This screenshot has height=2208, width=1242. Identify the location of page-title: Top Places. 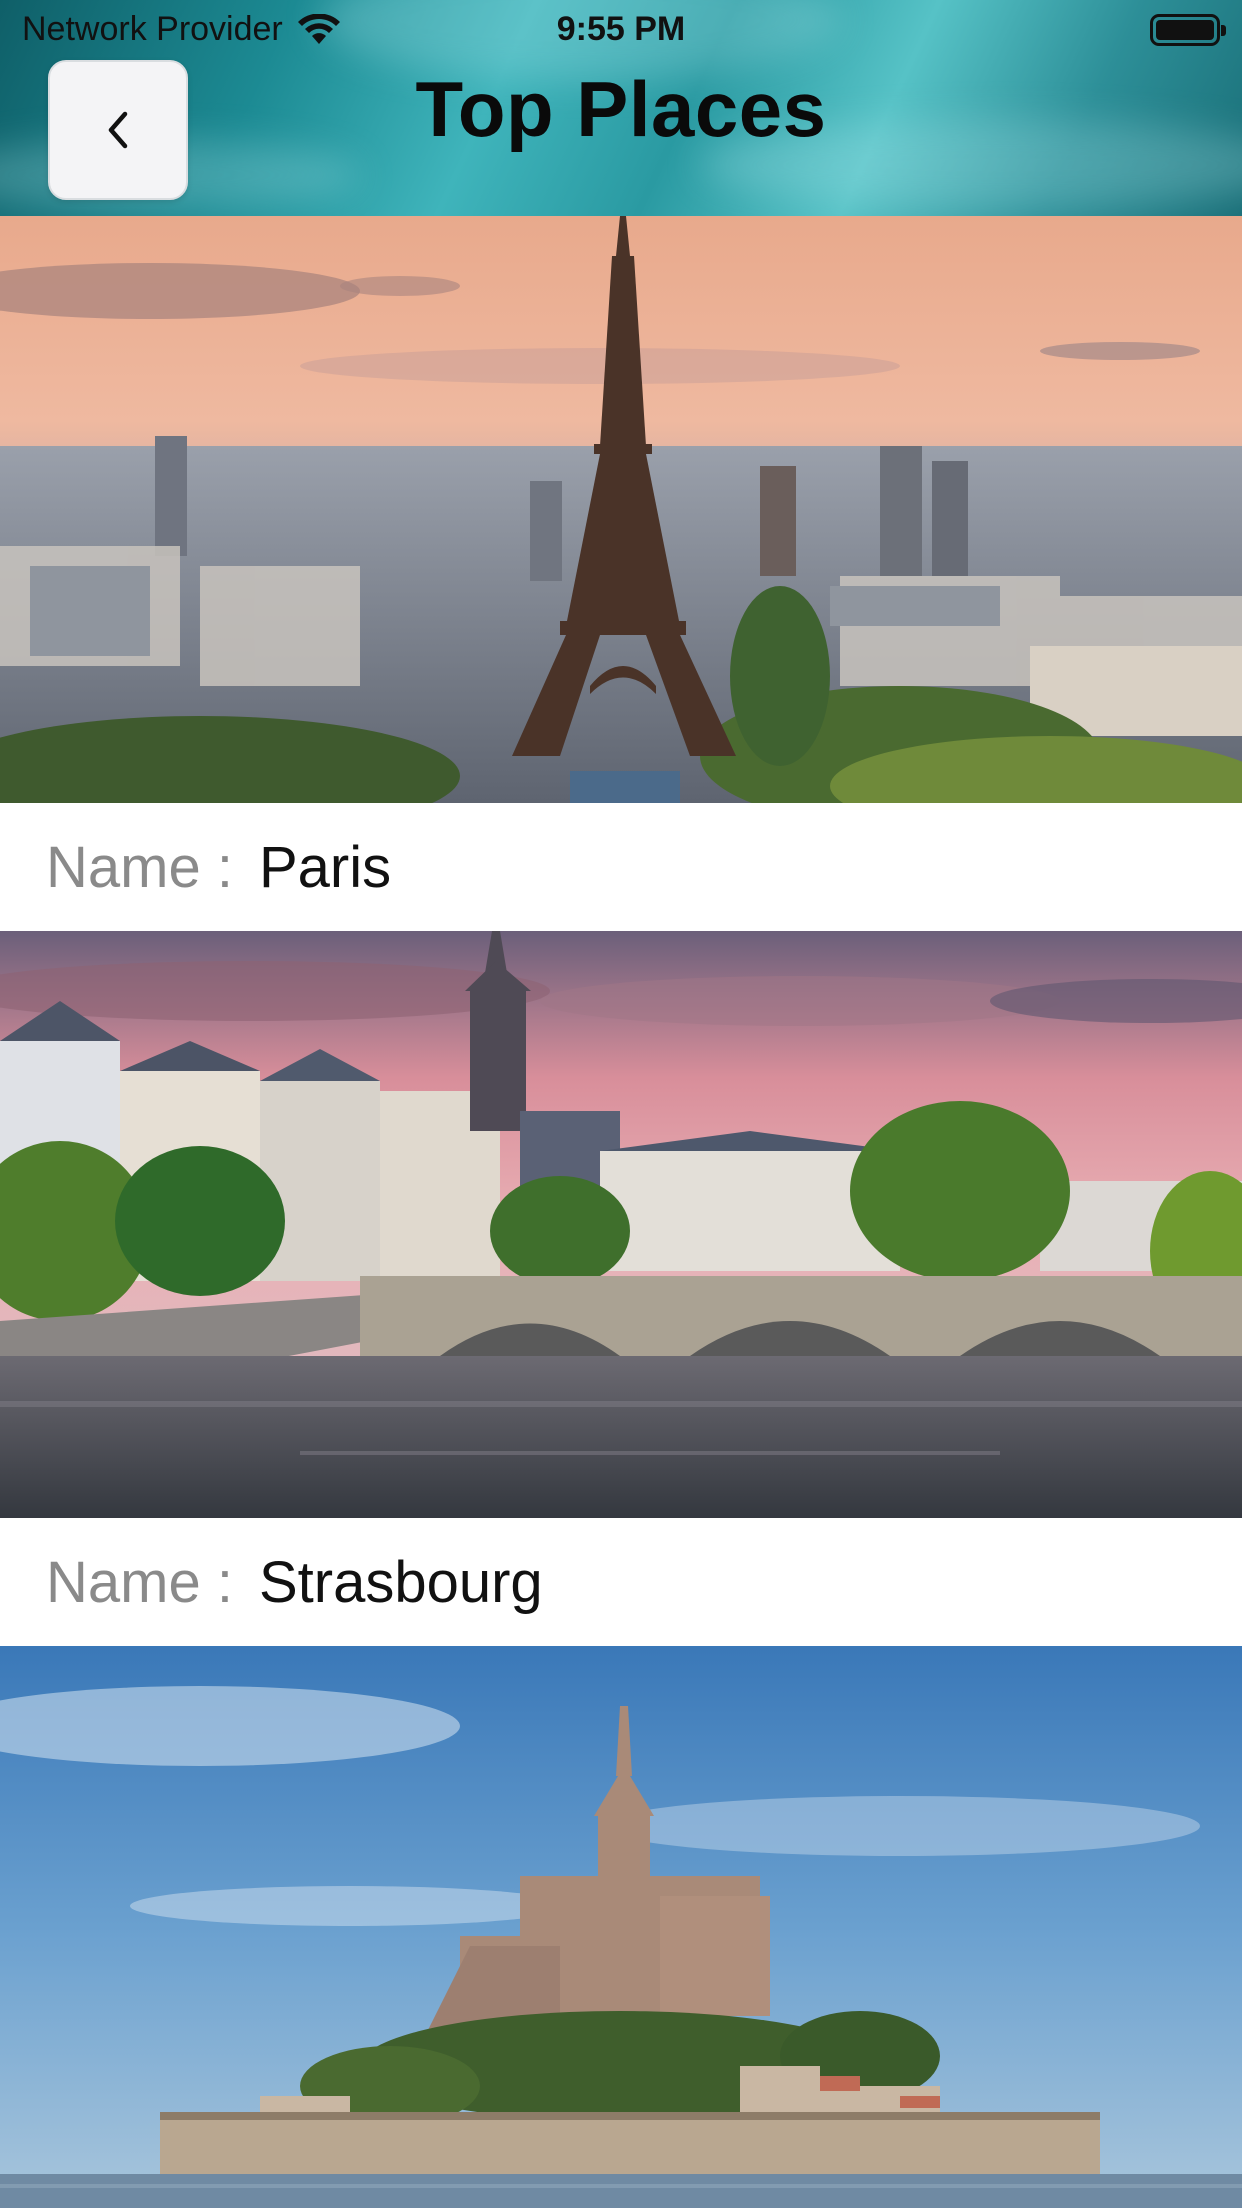
(621, 109).